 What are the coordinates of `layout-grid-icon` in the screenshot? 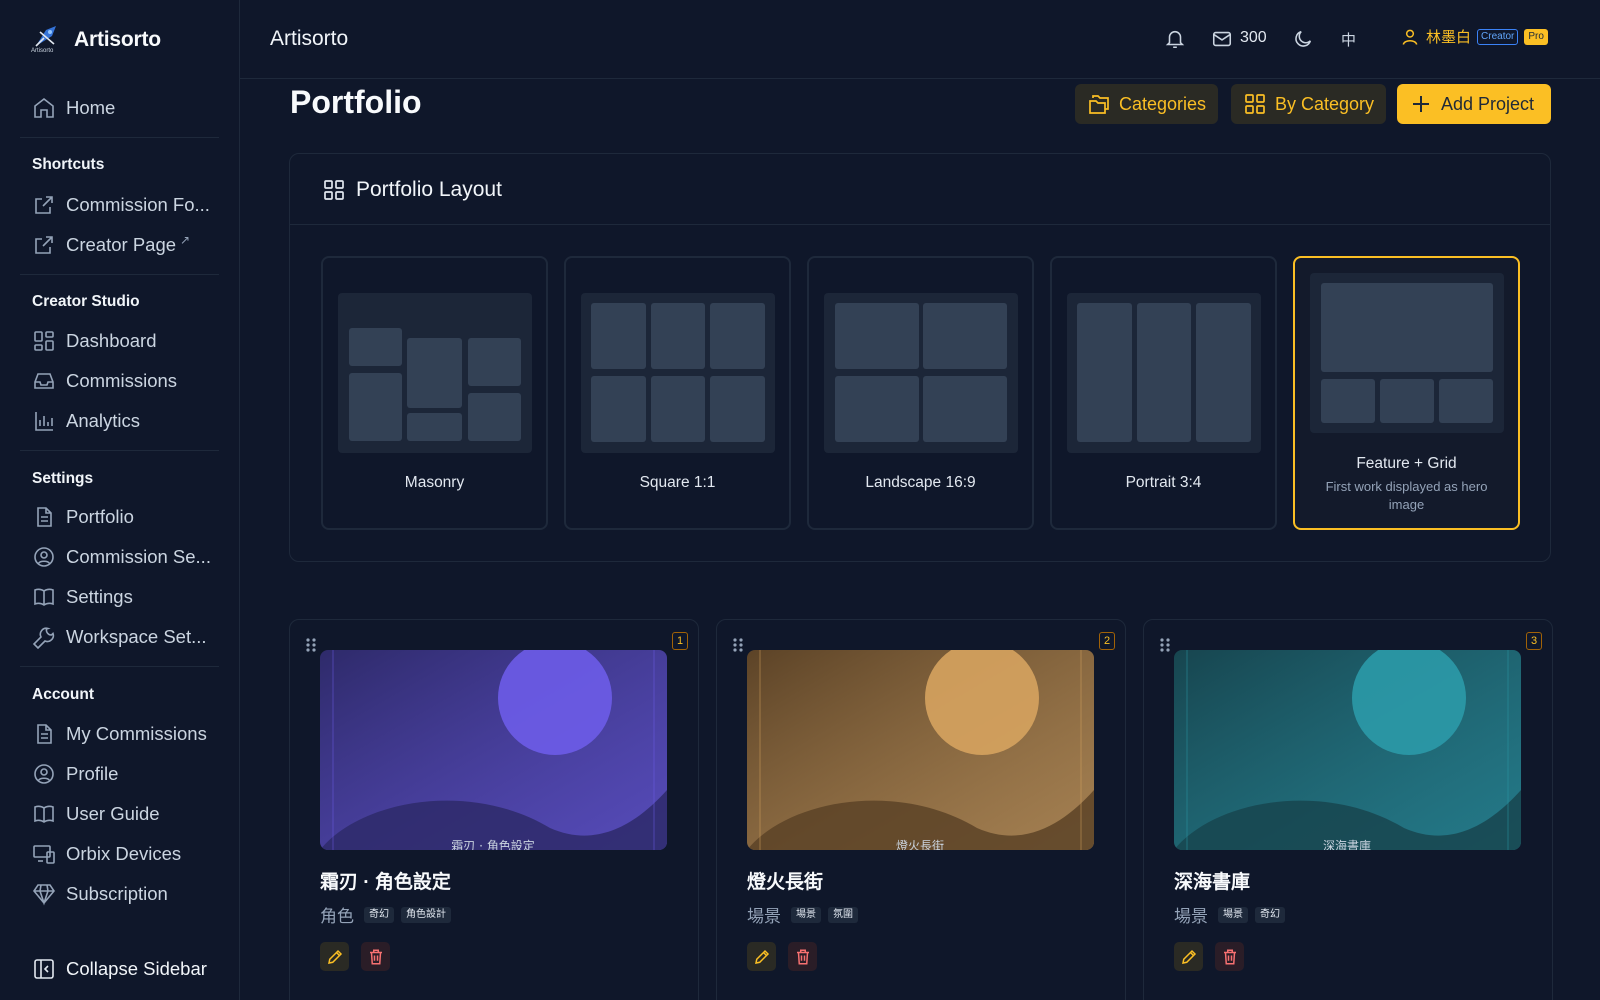 It's located at (334, 190).